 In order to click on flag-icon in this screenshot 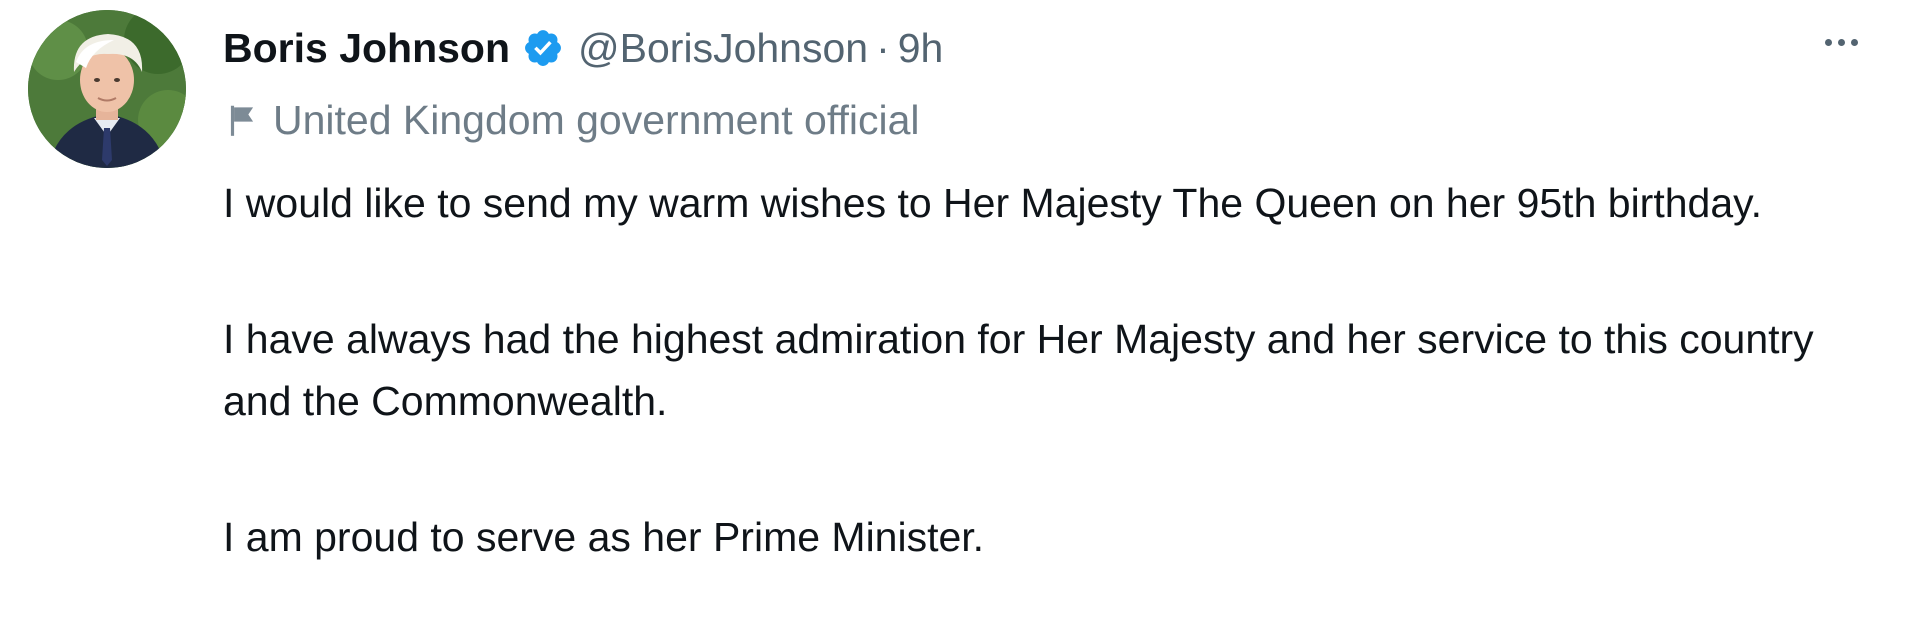, I will do `click(242, 120)`.